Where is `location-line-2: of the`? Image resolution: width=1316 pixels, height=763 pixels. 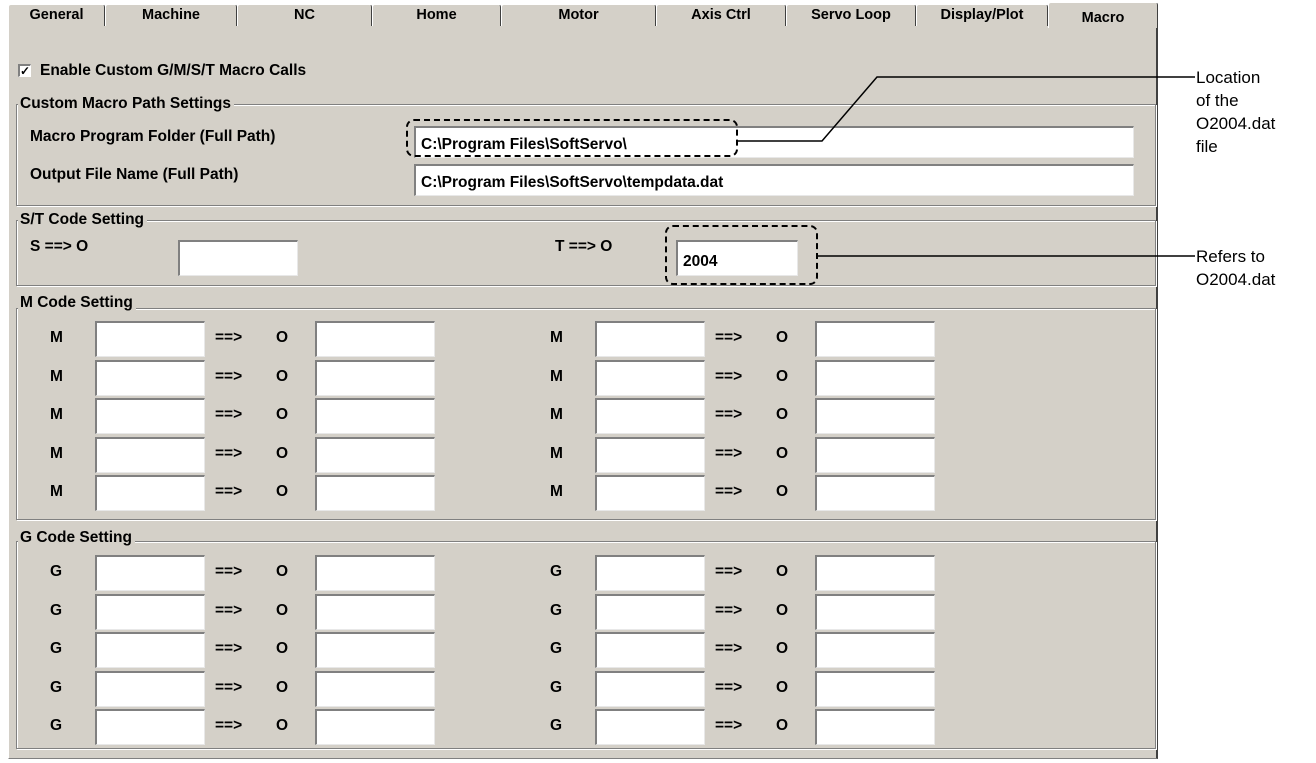
location-line-2: of the is located at coordinates (1217, 100).